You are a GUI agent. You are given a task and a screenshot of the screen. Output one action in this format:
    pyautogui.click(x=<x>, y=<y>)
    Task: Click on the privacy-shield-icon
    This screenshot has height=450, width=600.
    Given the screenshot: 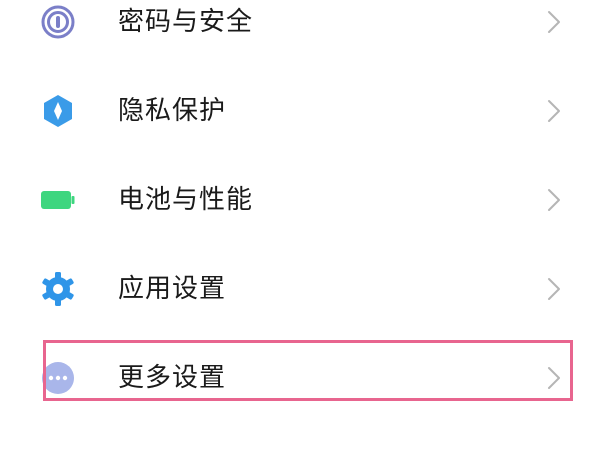 What is the action you would take?
    pyautogui.click(x=58, y=111)
    